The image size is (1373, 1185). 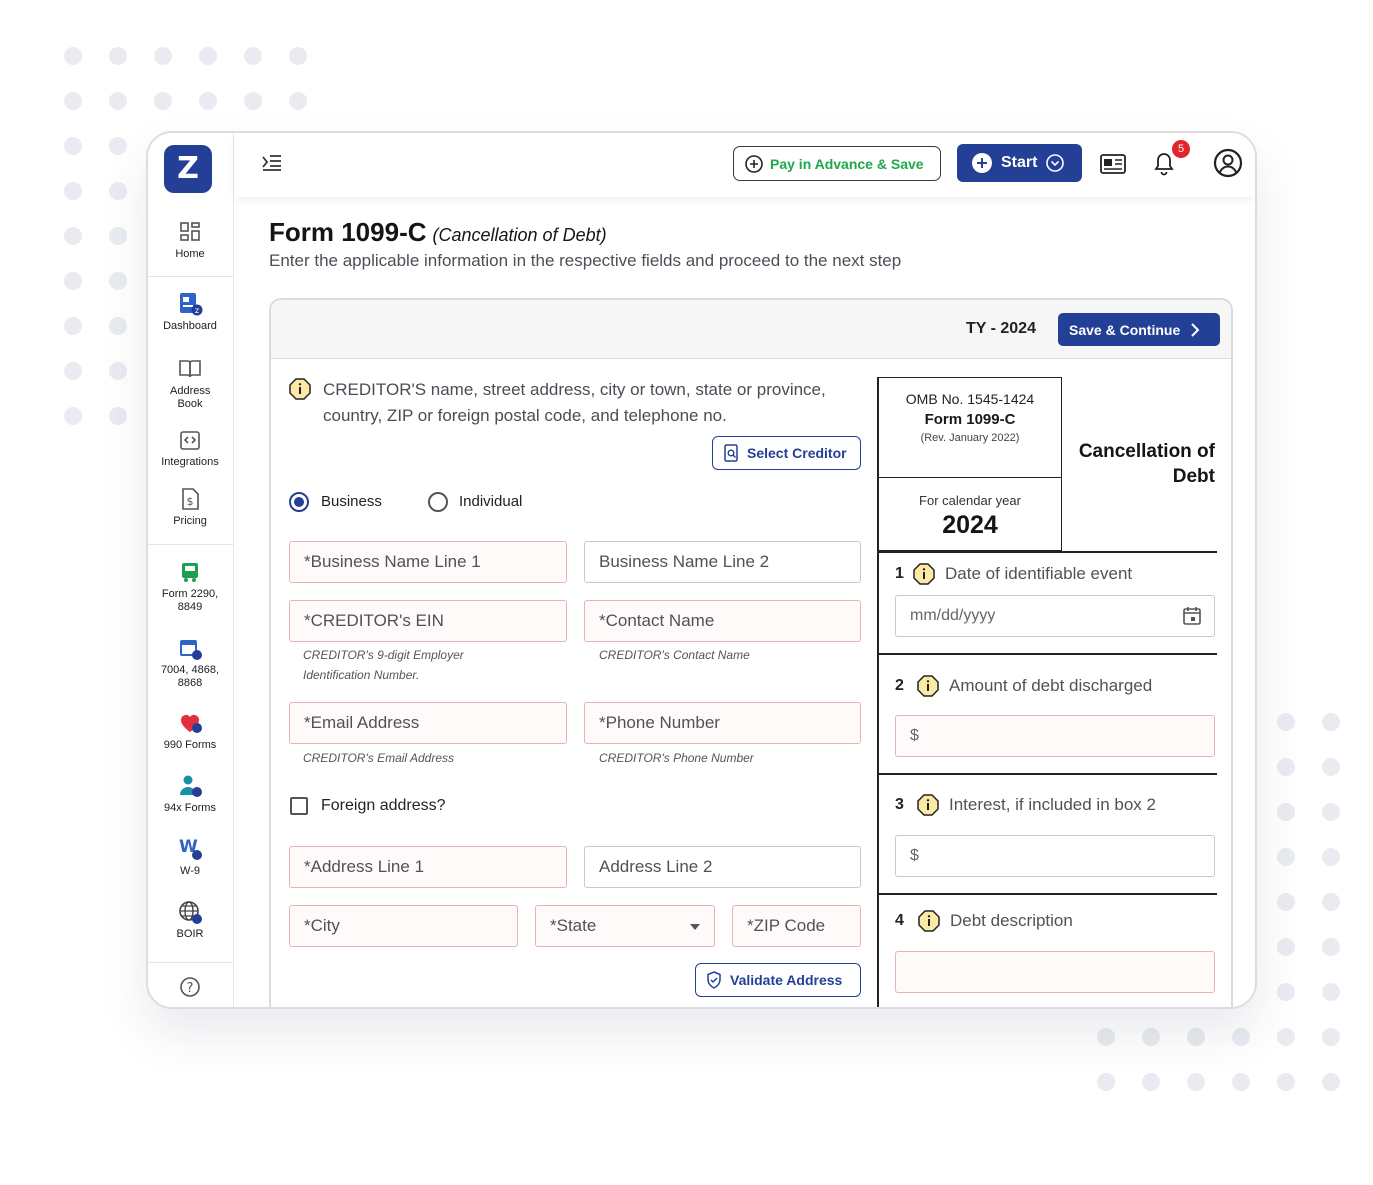 I want to click on debt-description-input, so click(x=1055, y=972).